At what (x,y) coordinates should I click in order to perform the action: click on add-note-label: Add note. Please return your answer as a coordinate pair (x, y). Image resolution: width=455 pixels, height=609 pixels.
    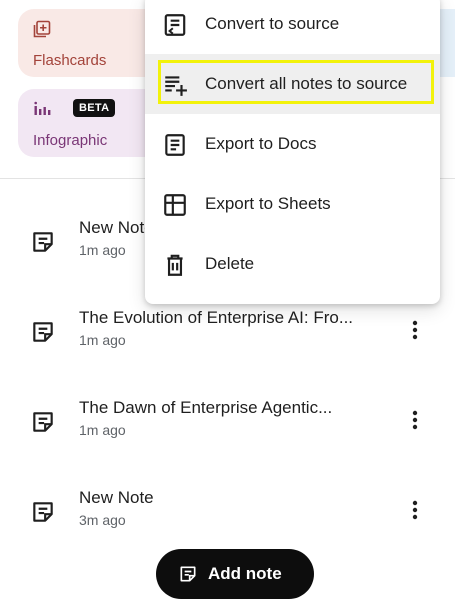
    Looking at the image, I should click on (245, 573).